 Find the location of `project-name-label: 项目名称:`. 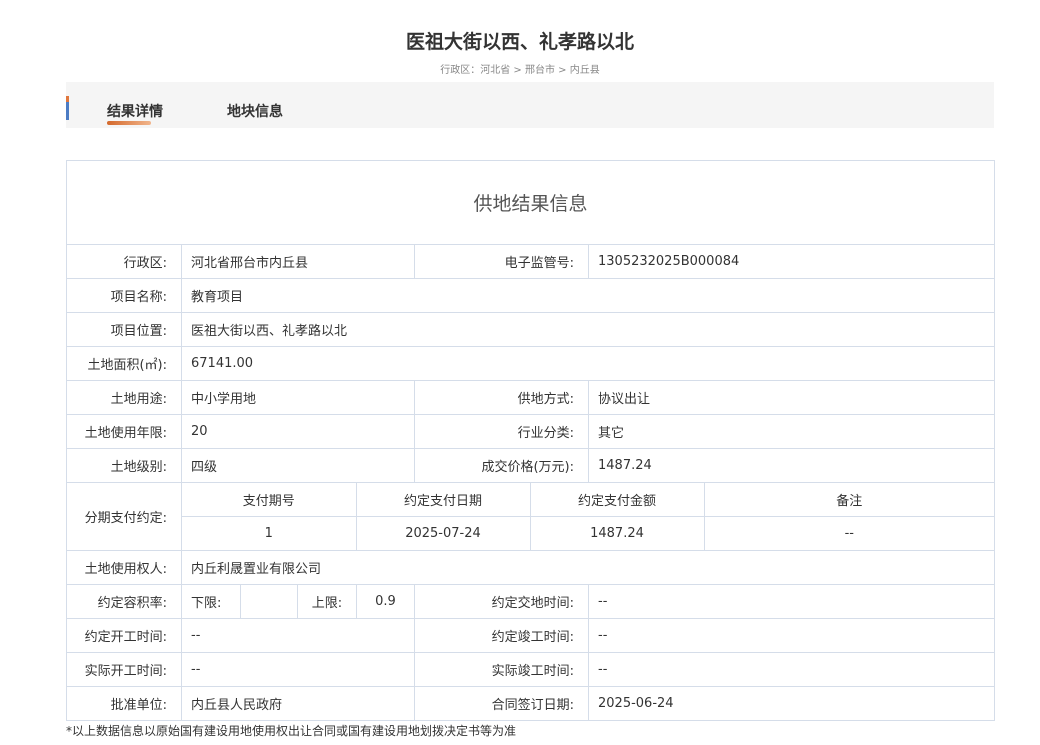

project-name-label: 项目名称: is located at coordinates (124, 295).